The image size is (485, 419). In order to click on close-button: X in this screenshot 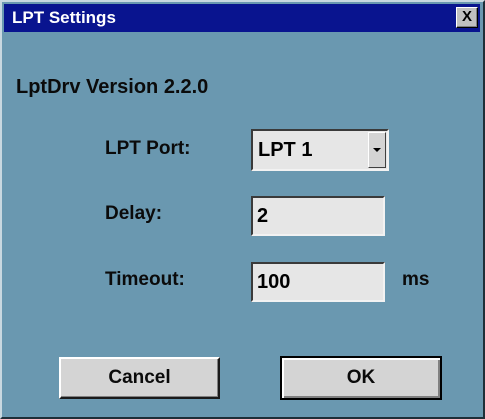, I will do `click(467, 17)`.